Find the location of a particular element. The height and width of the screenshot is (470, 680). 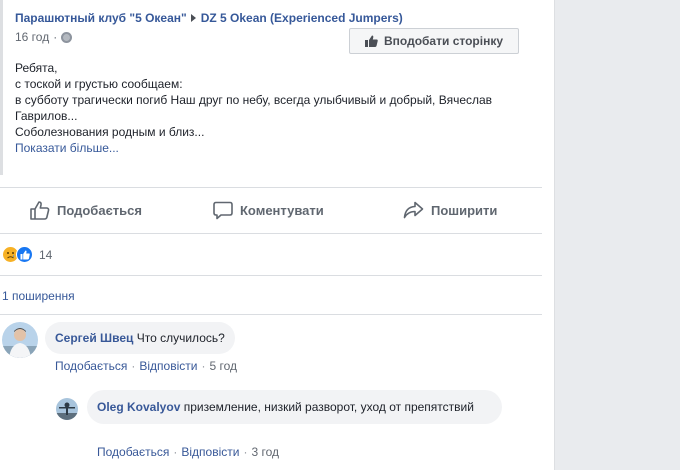

like-page-button: Вподобати сторінку is located at coordinates (434, 41).